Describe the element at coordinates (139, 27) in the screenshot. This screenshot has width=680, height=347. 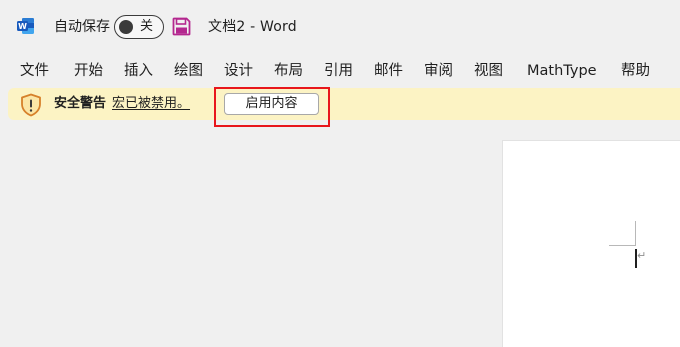
I see `autosave-toggle: 关` at that location.